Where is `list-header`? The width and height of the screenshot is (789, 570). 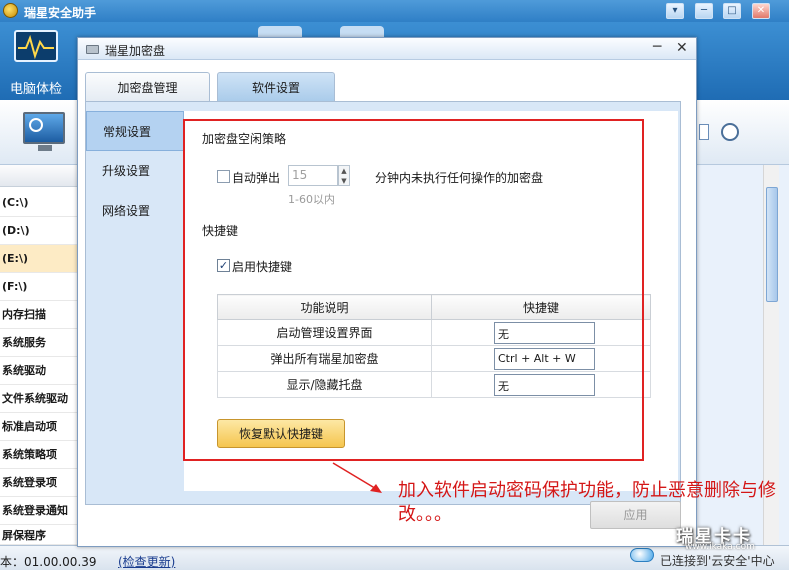 list-header is located at coordinates (41, 176).